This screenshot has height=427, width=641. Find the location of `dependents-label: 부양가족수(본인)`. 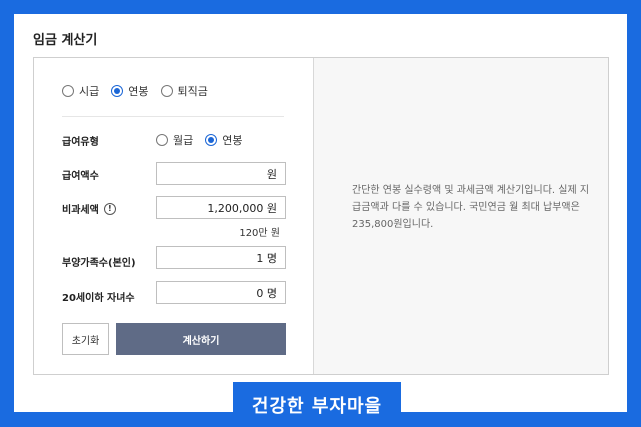

dependents-label: 부양가족수(본인) is located at coordinates (99, 263).